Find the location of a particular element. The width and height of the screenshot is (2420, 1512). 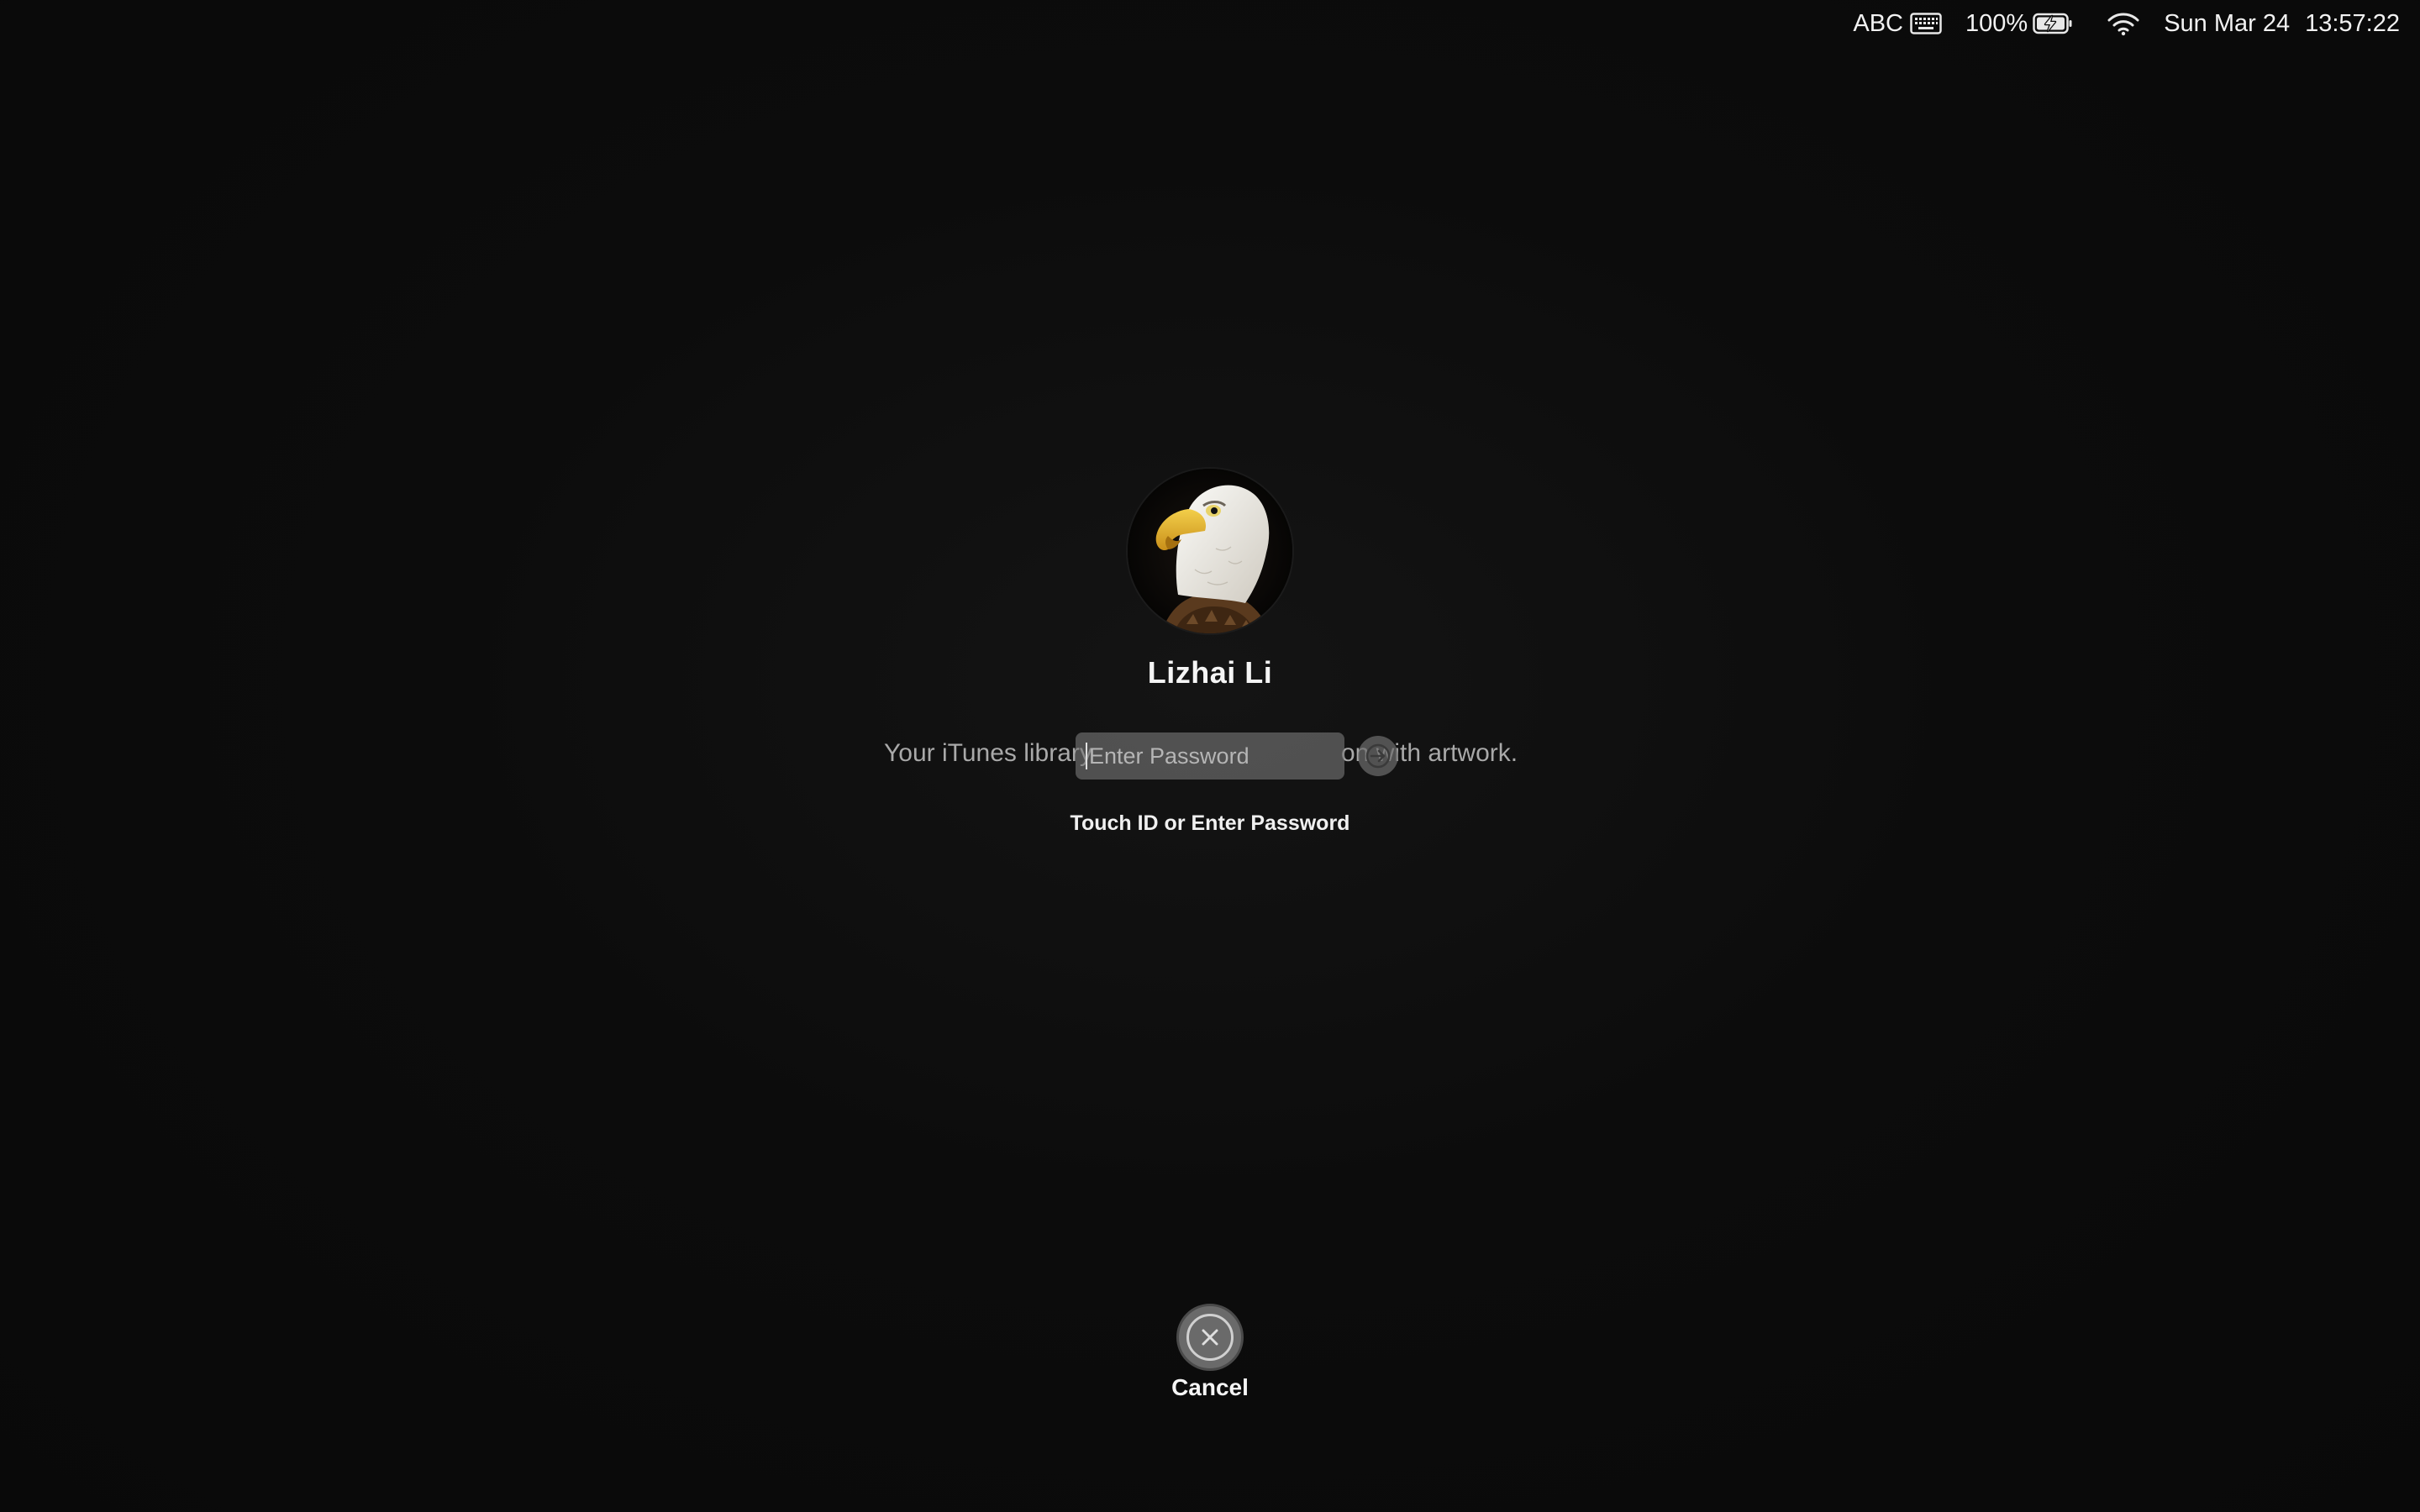

battery-percent: 100% is located at coordinates (1996, 23).